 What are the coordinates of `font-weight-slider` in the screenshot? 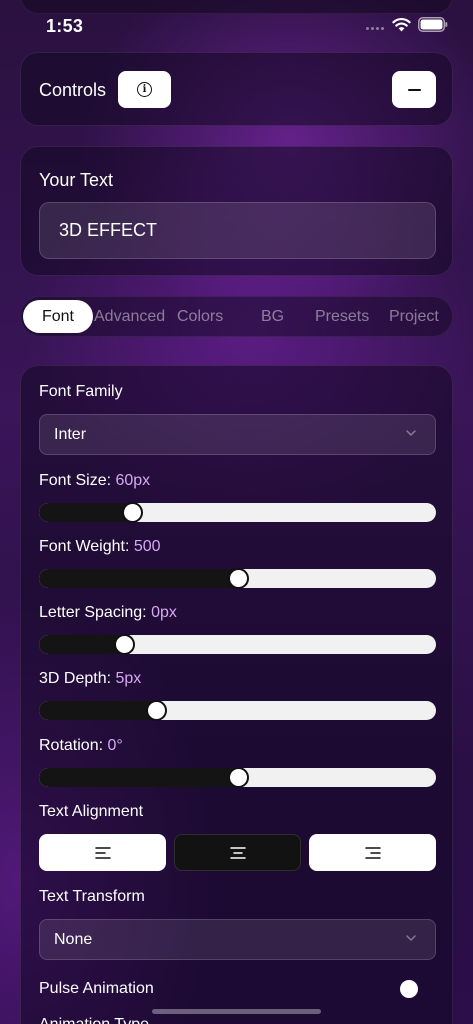 It's located at (237, 578).